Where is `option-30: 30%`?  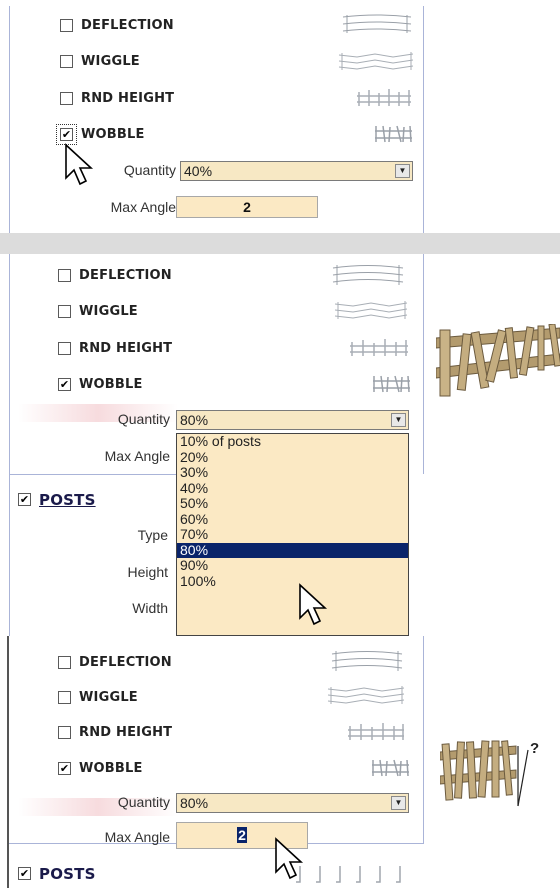
option-30: 30% is located at coordinates (292, 472).